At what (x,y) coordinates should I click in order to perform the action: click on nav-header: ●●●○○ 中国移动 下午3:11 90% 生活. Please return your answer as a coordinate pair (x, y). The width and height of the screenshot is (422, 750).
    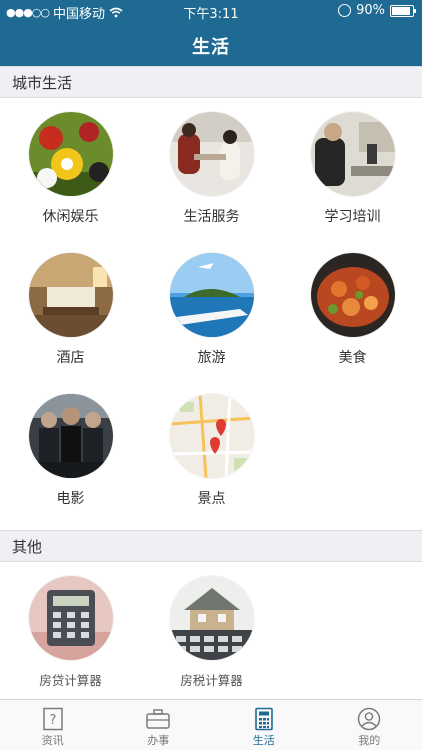
    Looking at the image, I should click on (211, 33).